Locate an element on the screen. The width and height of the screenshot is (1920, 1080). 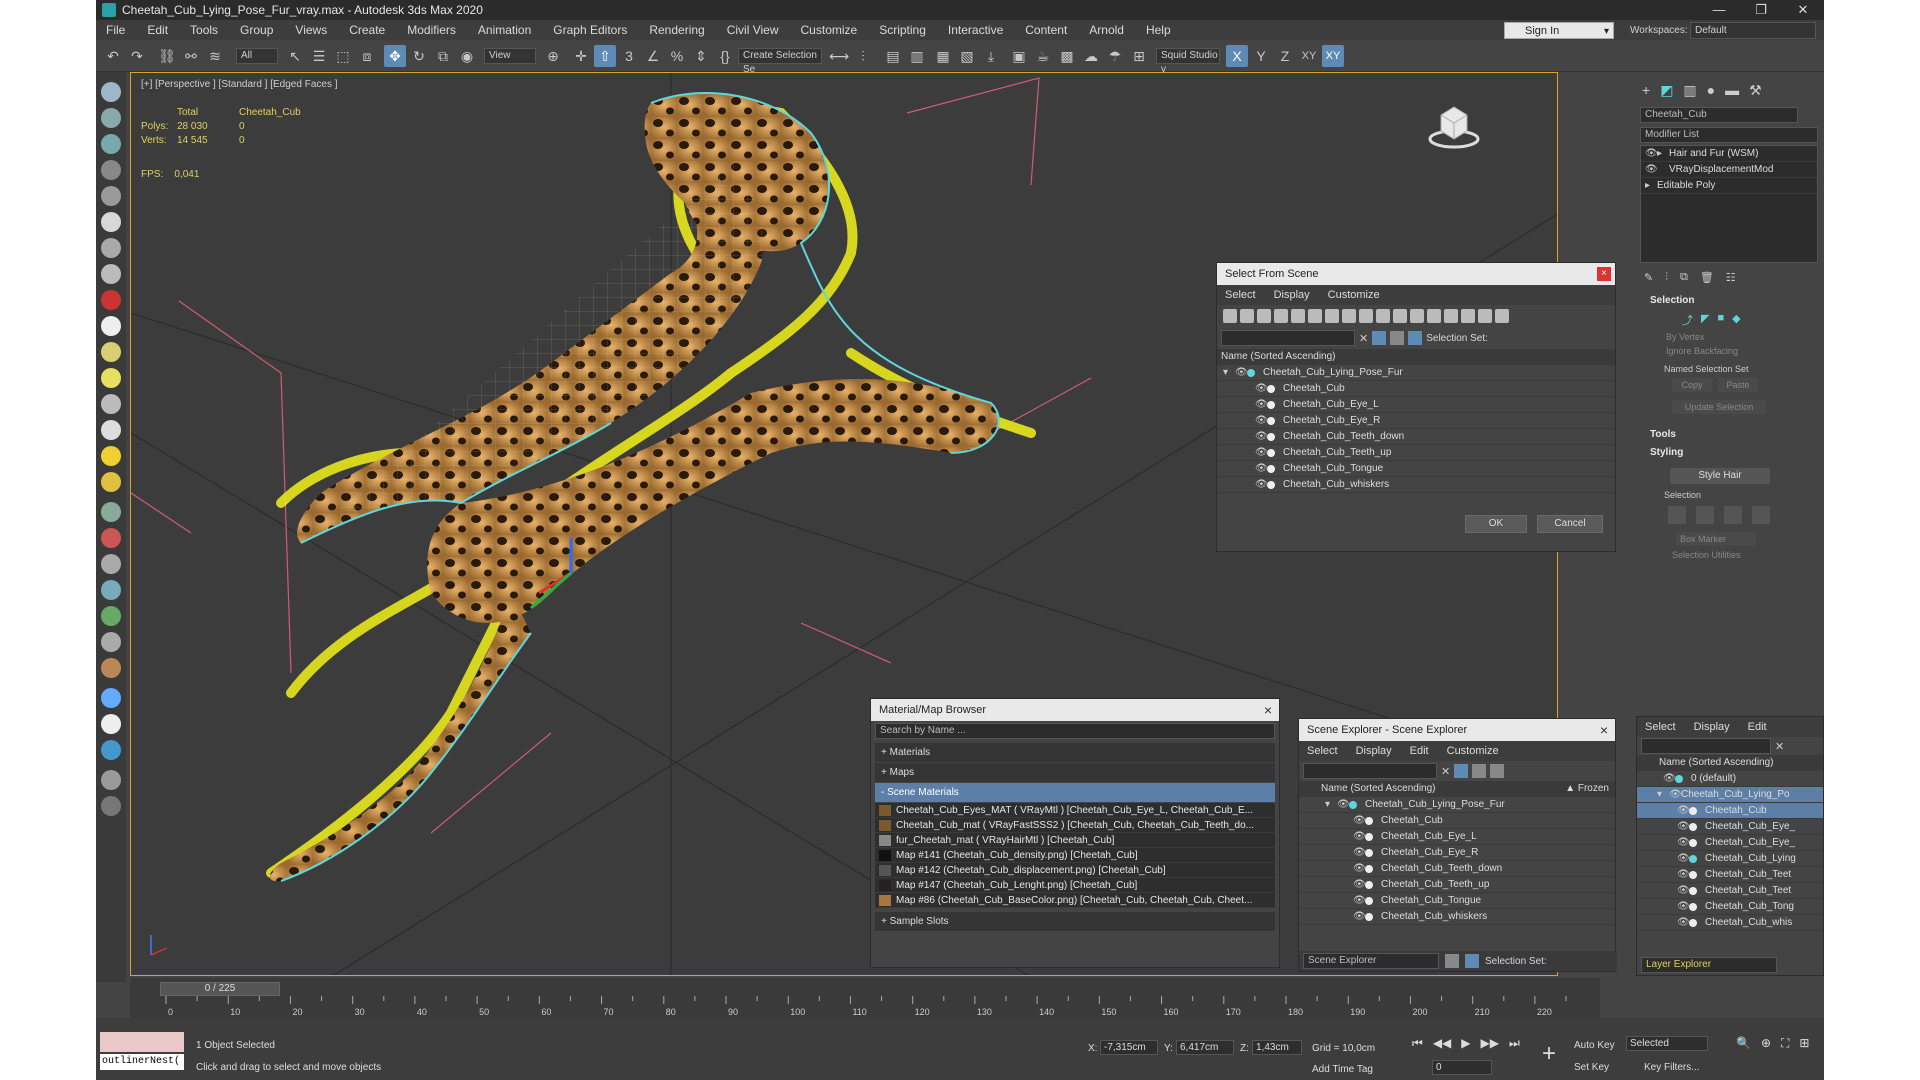
remove-modifier-icon: 🗑 is located at coordinates (1707, 277).